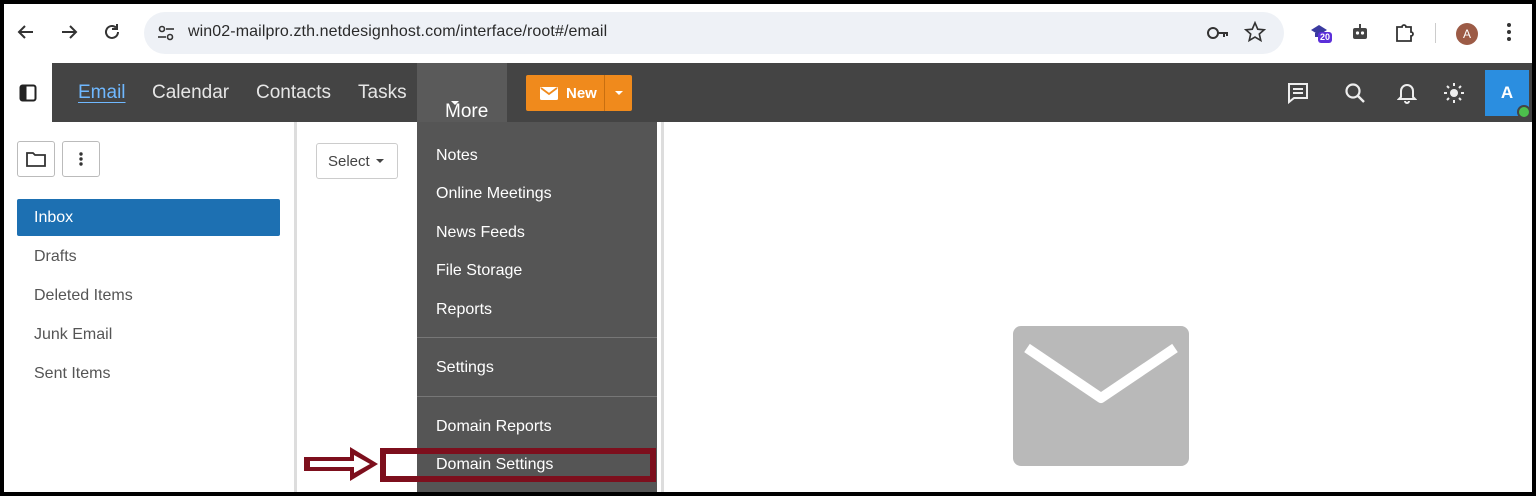 The width and height of the screenshot is (1536, 496). Describe the element at coordinates (1218, 35) in the screenshot. I see `password-key-icon` at that location.